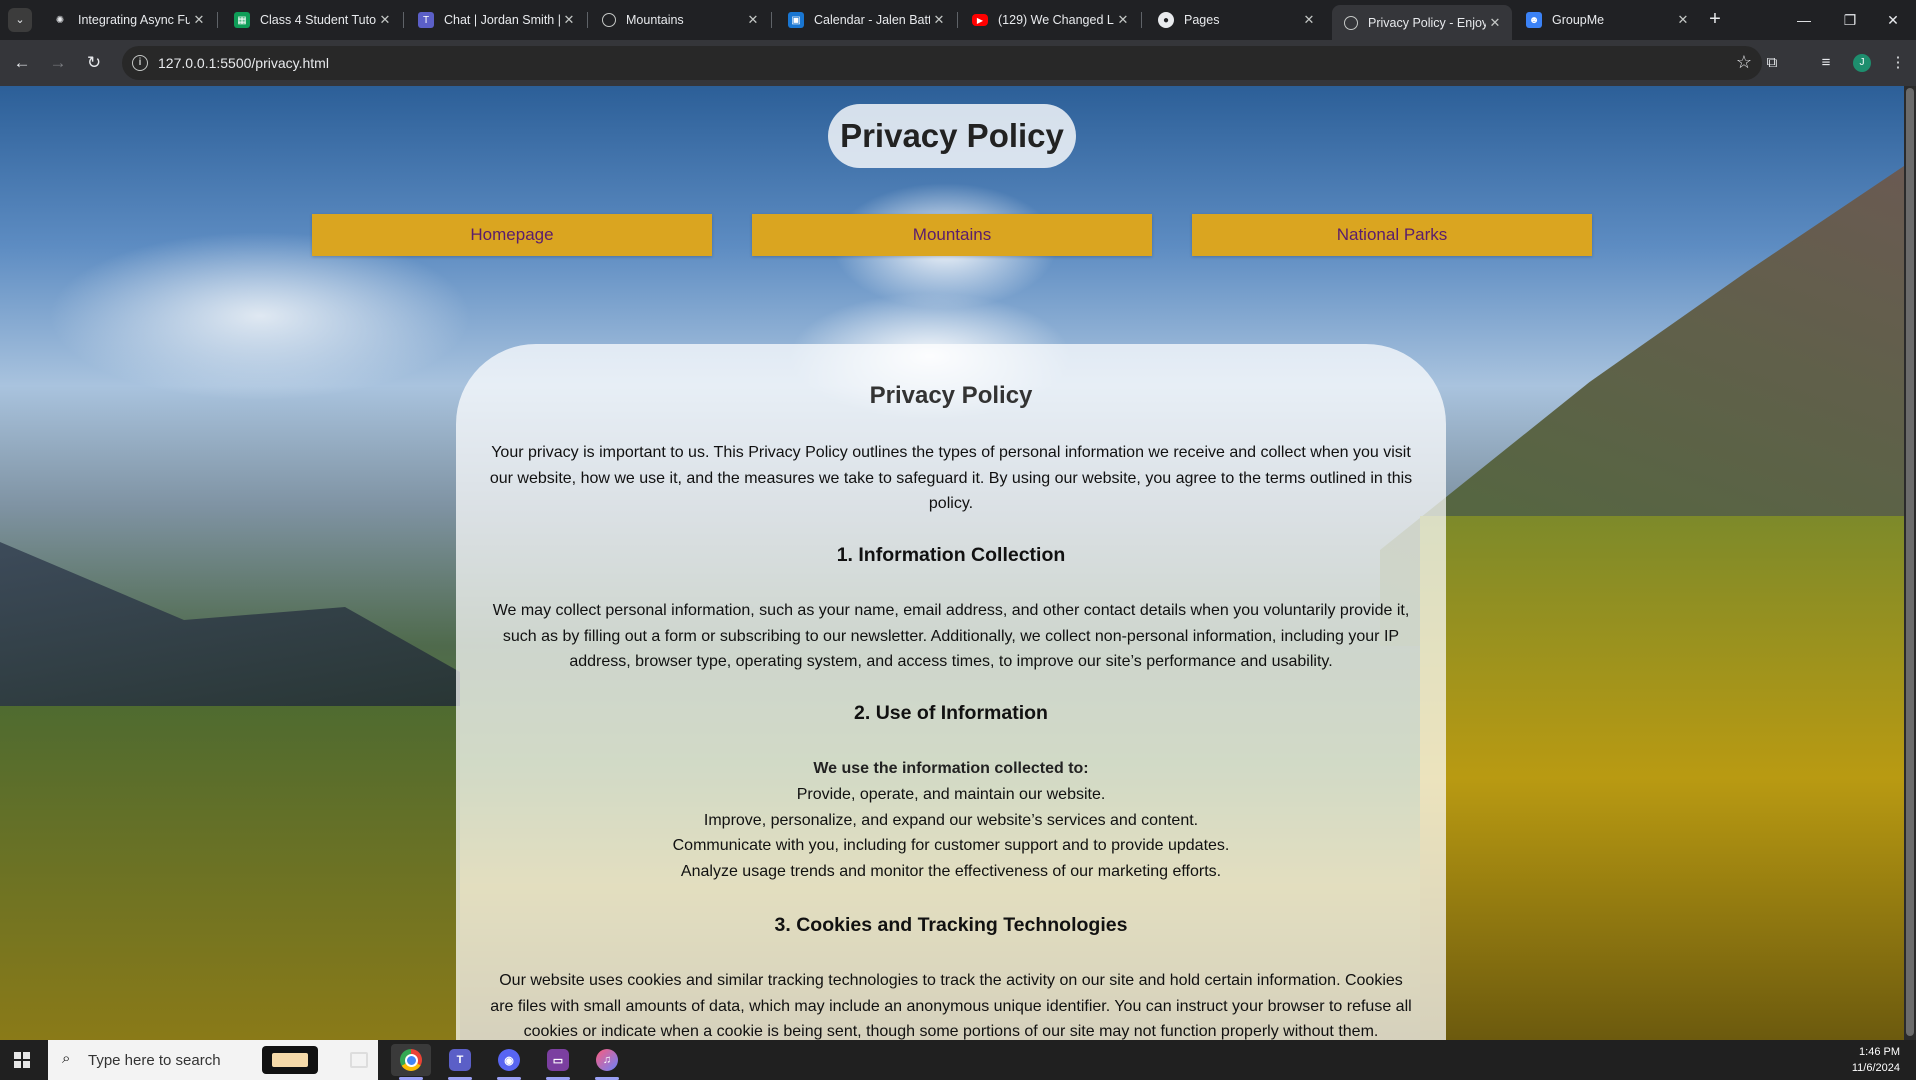 The image size is (1916, 1080). What do you see at coordinates (951, 925) in the screenshot?
I see `section-3-heading: 3. Cookies and Tracking Technologies` at bounding box center [951, 925].